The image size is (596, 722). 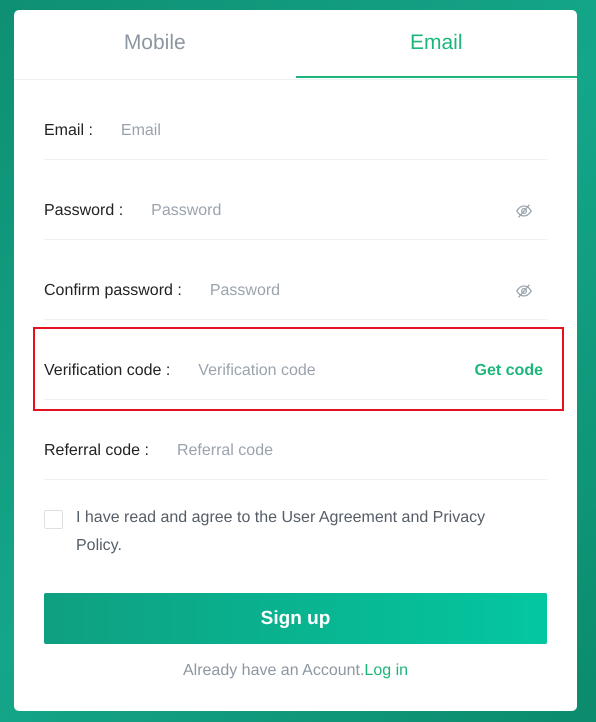 What do you see at coordinates (336, 371) in the screenshot?
I see `input-field: Verification code` at bounding box center [336, 371].